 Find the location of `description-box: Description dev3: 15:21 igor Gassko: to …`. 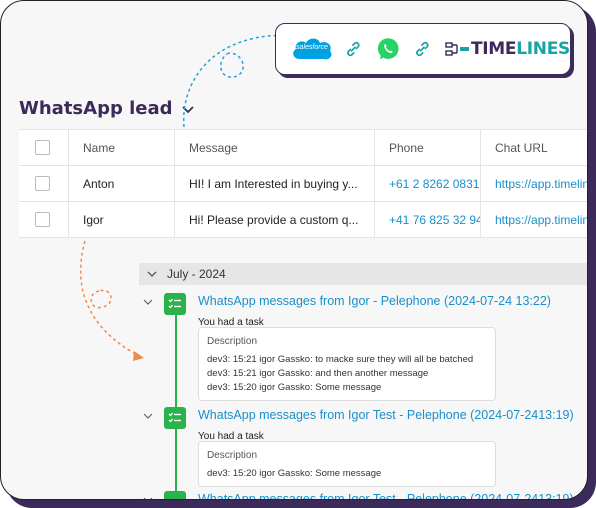

description-box: Description dev3: 15:21 igor Gassko: to … is located at coordinates (347, 364).